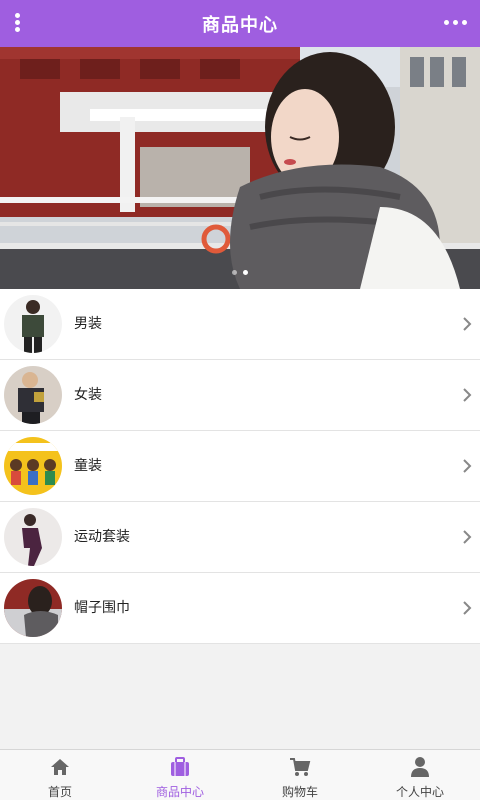 This screenshot has height=800, width=480. I want to click on user-icon, so click(420, 767).